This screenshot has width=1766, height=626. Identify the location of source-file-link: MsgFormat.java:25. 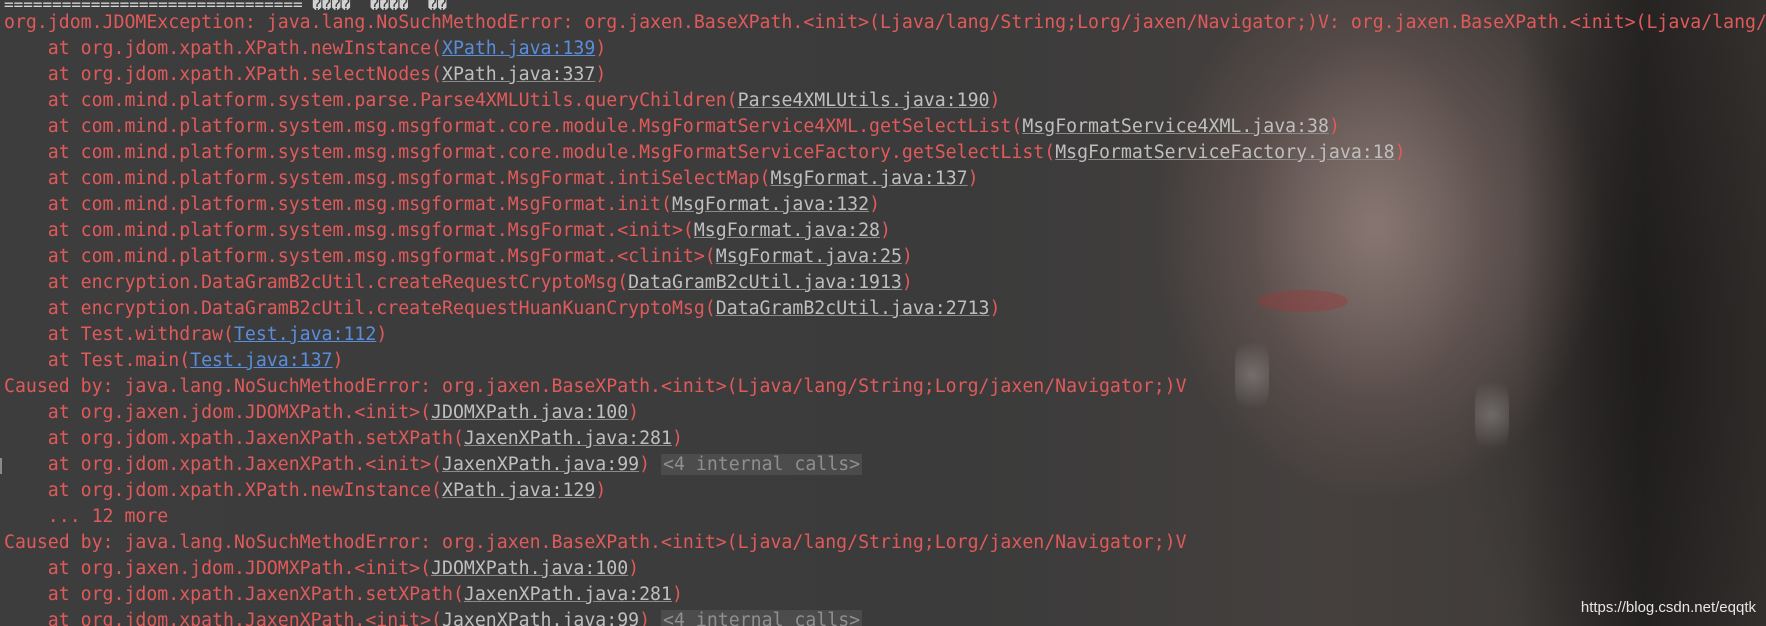
(809, 256).